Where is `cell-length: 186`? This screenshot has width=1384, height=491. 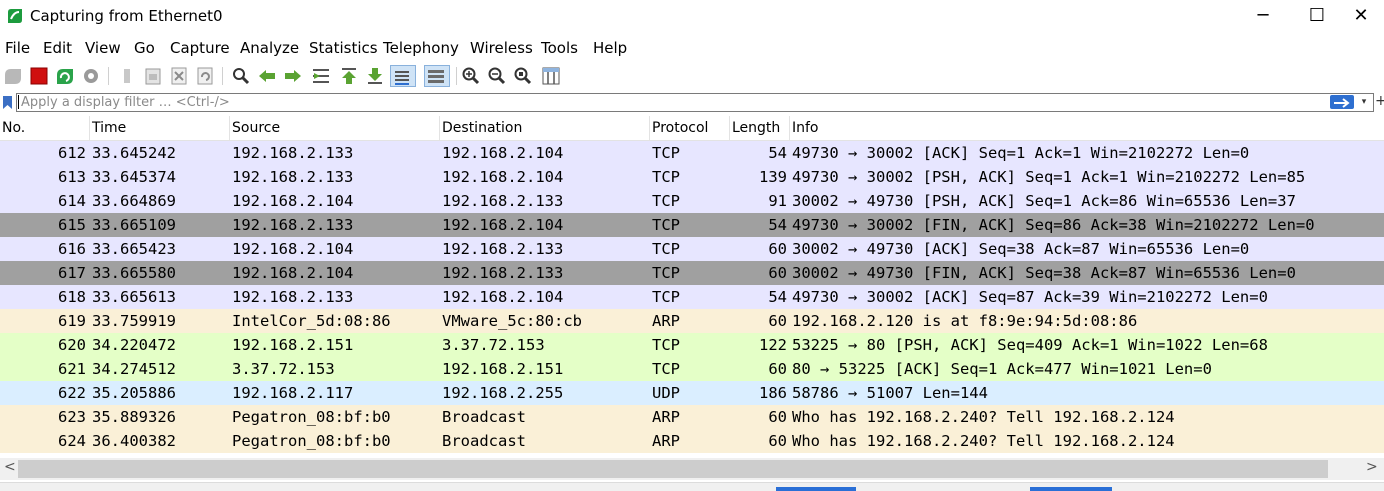
cell-length: 186 is located at coordinates (773, 393).